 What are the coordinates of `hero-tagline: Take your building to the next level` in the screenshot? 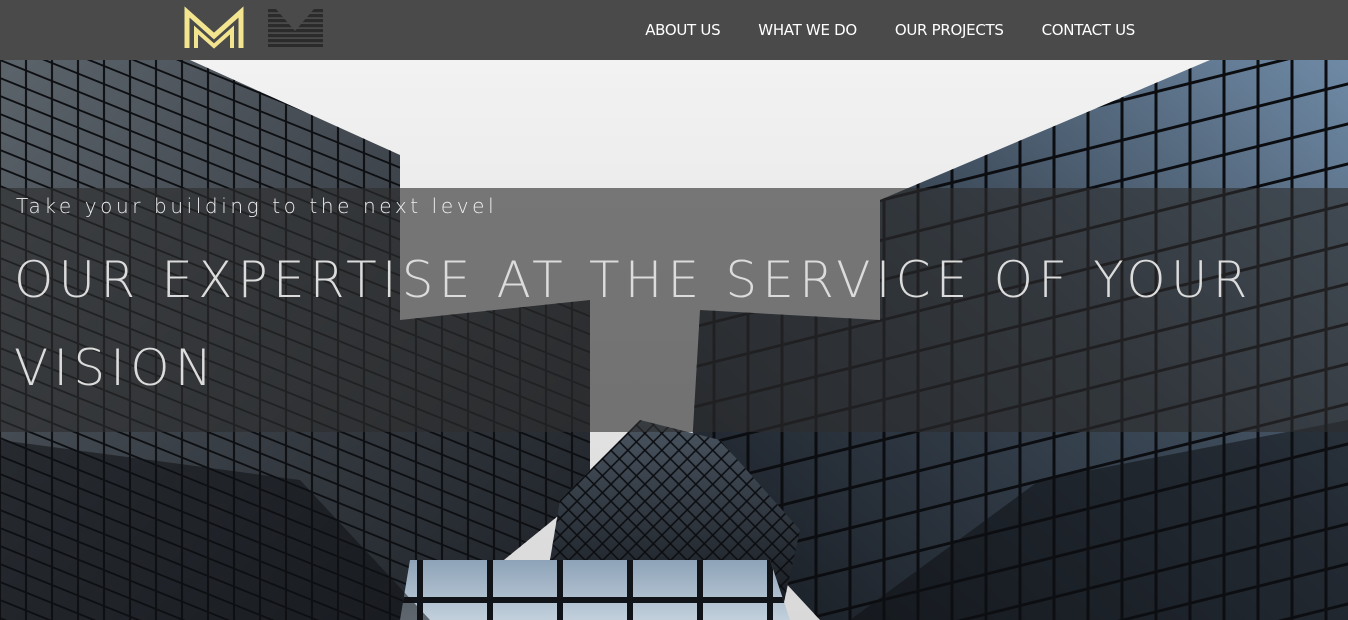 It's located at (257, 206).